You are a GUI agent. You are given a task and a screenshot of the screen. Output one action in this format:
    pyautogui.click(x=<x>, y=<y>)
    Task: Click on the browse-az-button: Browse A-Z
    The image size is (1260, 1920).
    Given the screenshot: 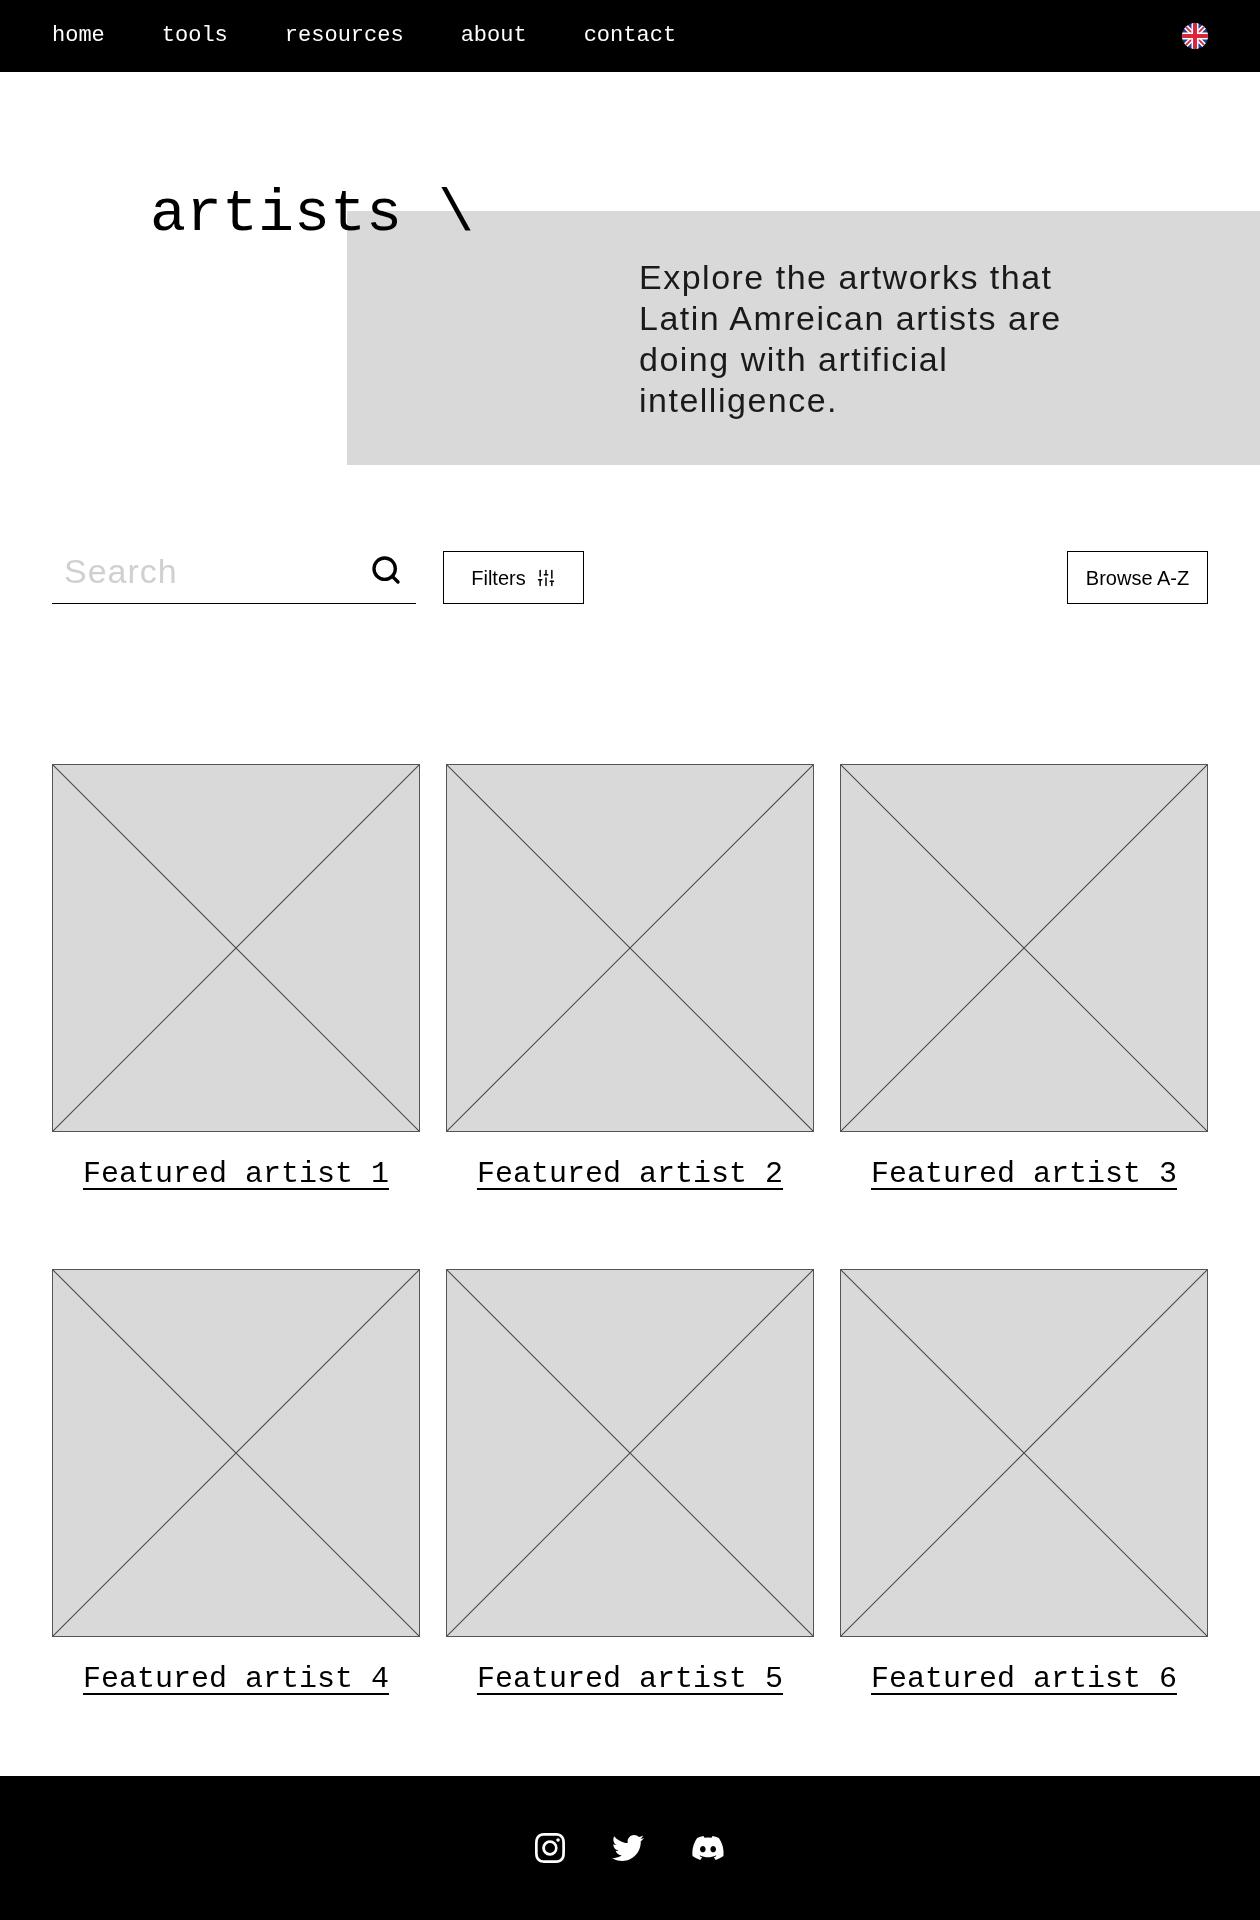 What is the action you would take?
    pyautogui.click(x=1137, y=577)
    